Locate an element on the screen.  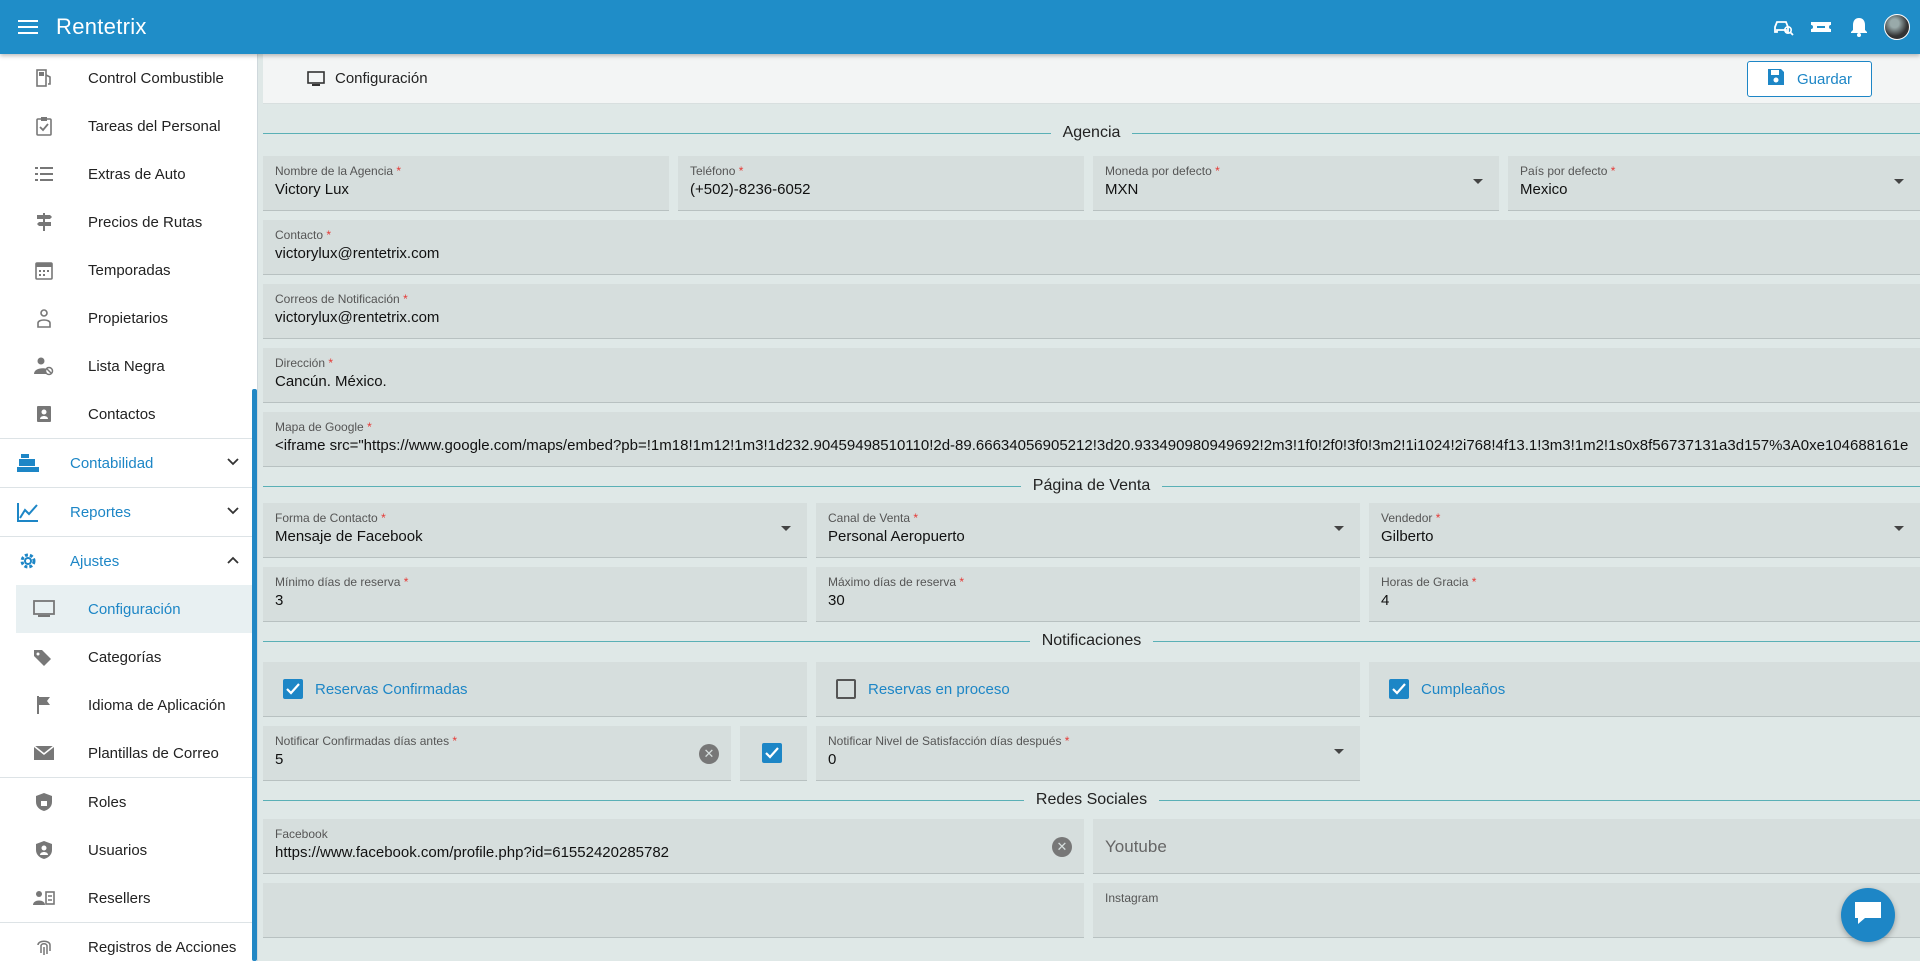
field-value: Cancún. México. is located at coordinates (331, 381).